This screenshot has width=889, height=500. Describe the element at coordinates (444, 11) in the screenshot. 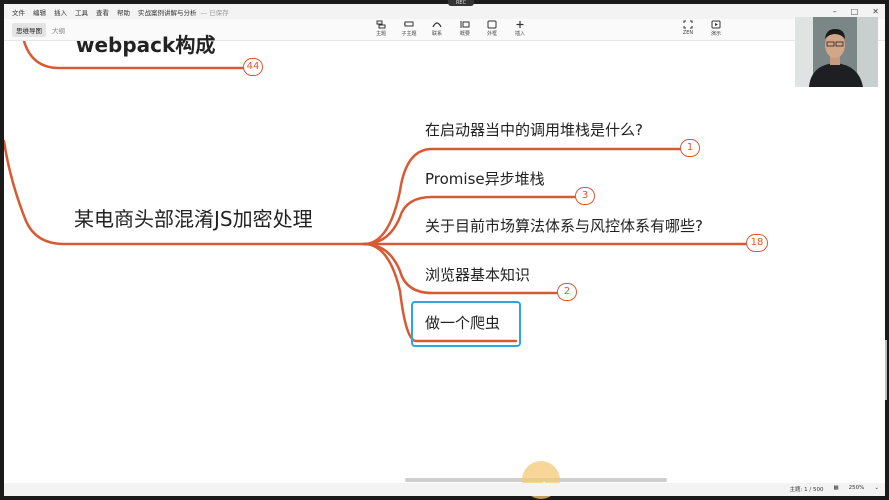

I see `title-bar: 文件 编辑 插入 工具 查看 帮助 实战案例讲解与分析 — 已保存 – □ ✕` at that location.